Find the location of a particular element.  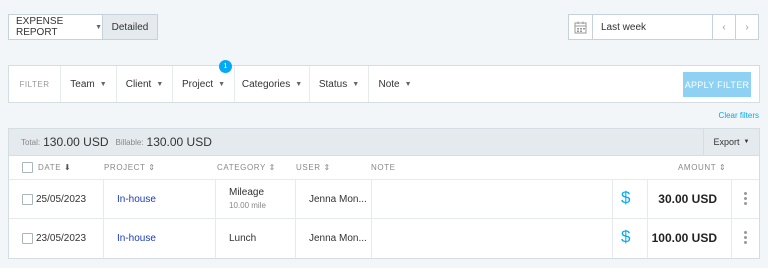

filter-team: Team ▼ is located at coordinates (89, 84).